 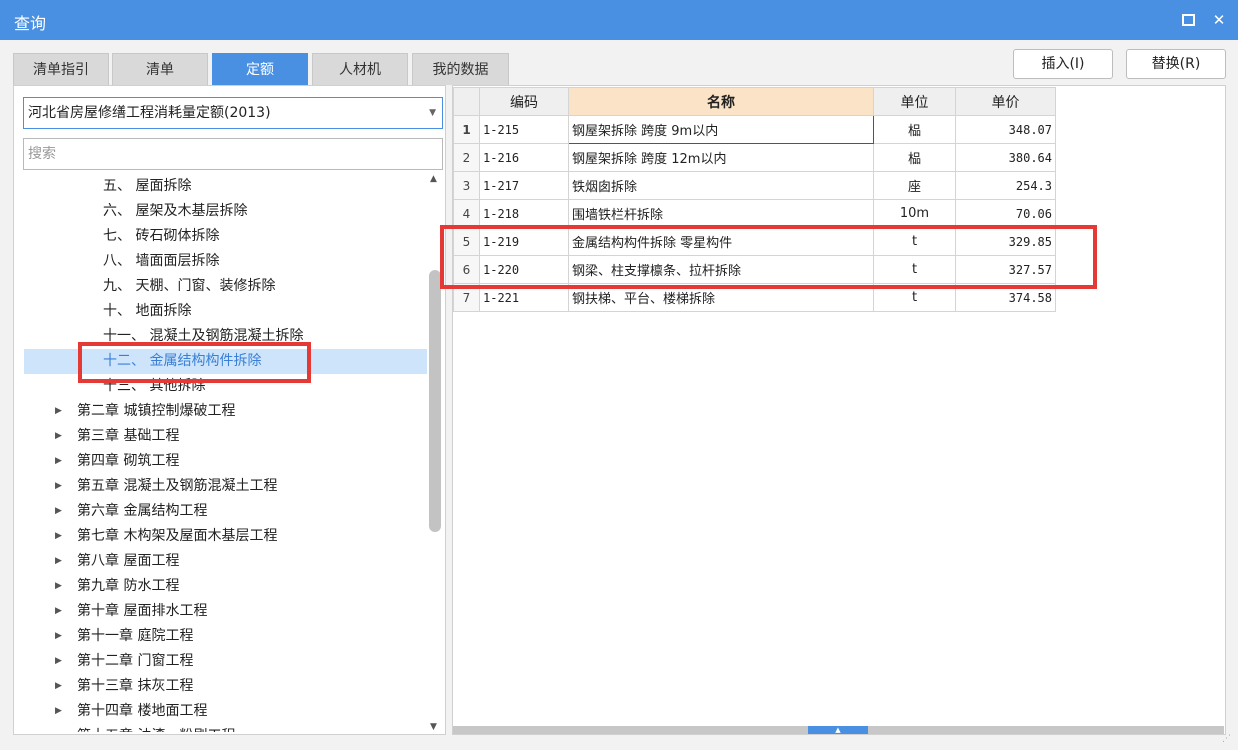 I want to click on table-header-row: 编码 名称 单位 单价, so click(x=754, y=101).